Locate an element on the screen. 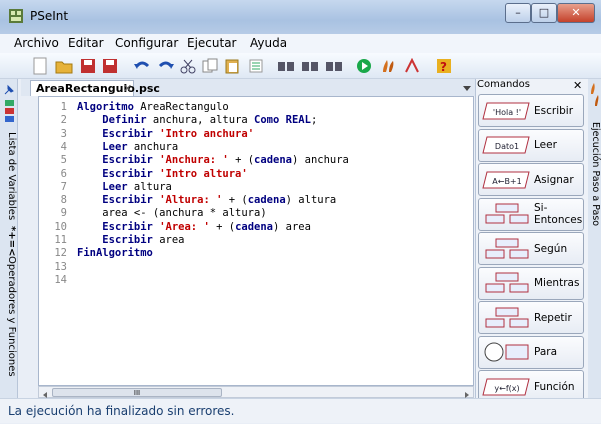 The width and height of the screenshot is (601, 424). code-text: Algoritmo AreaRectangulo is located at coordinates (153, 107).